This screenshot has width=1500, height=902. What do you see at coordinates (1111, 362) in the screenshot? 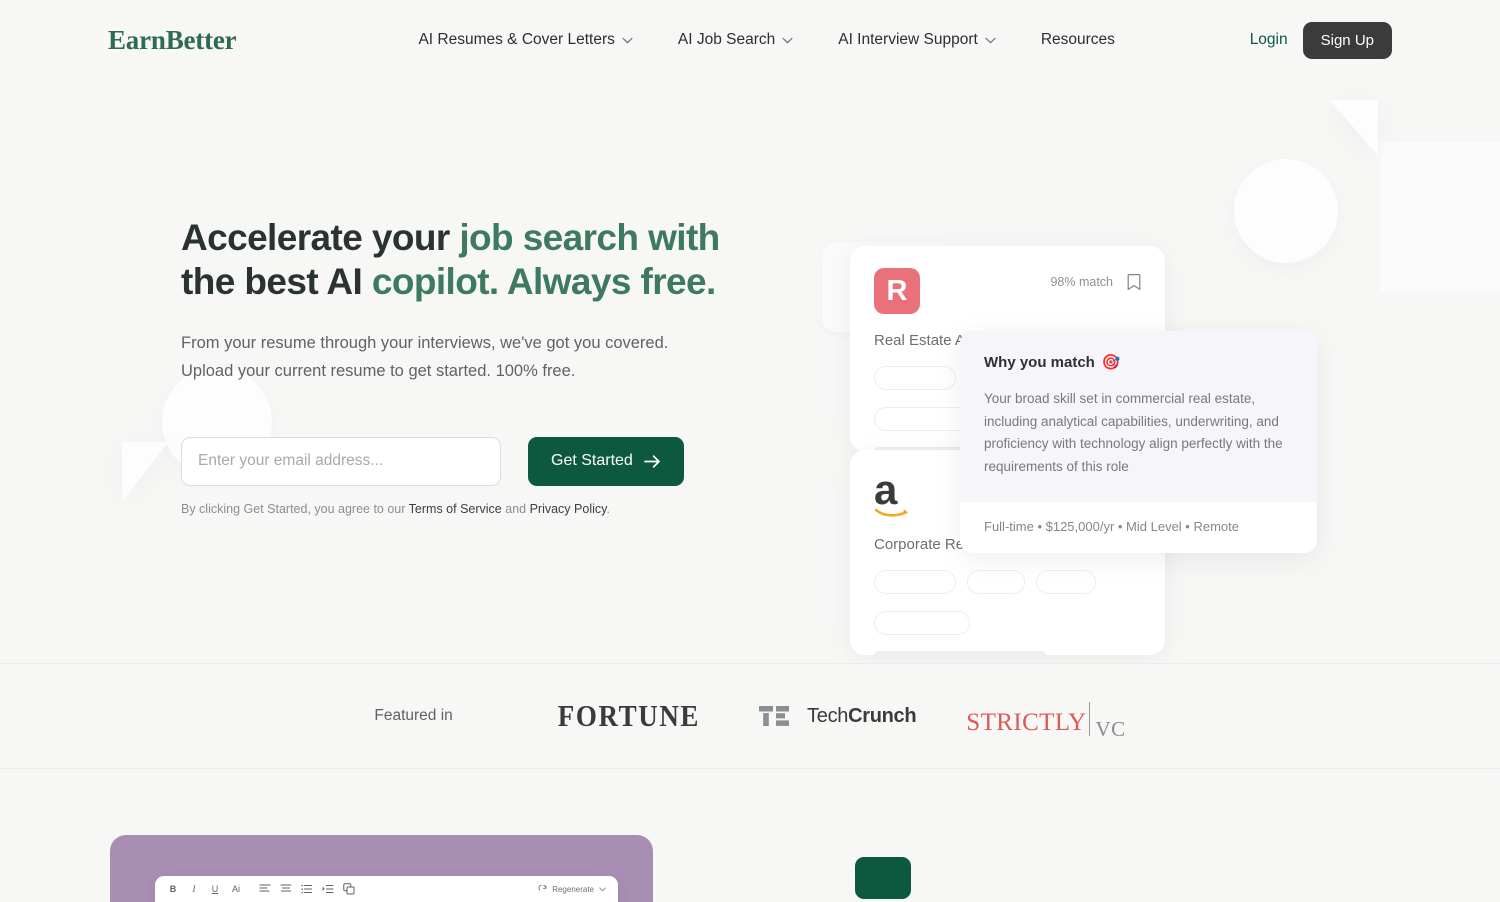
I see `target-emoji-icon: 🎯` at bounding box center [1111, 362].